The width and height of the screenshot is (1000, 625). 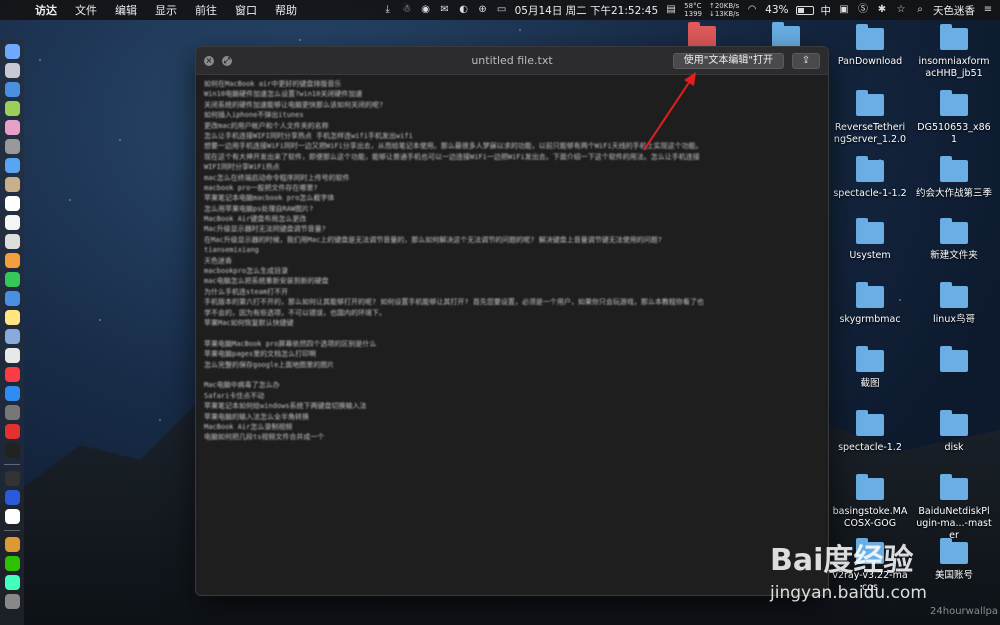 I want to click on desktop-icon-insomniax: insomniaxformacHHB_jb51, so click(x=954, y=52).